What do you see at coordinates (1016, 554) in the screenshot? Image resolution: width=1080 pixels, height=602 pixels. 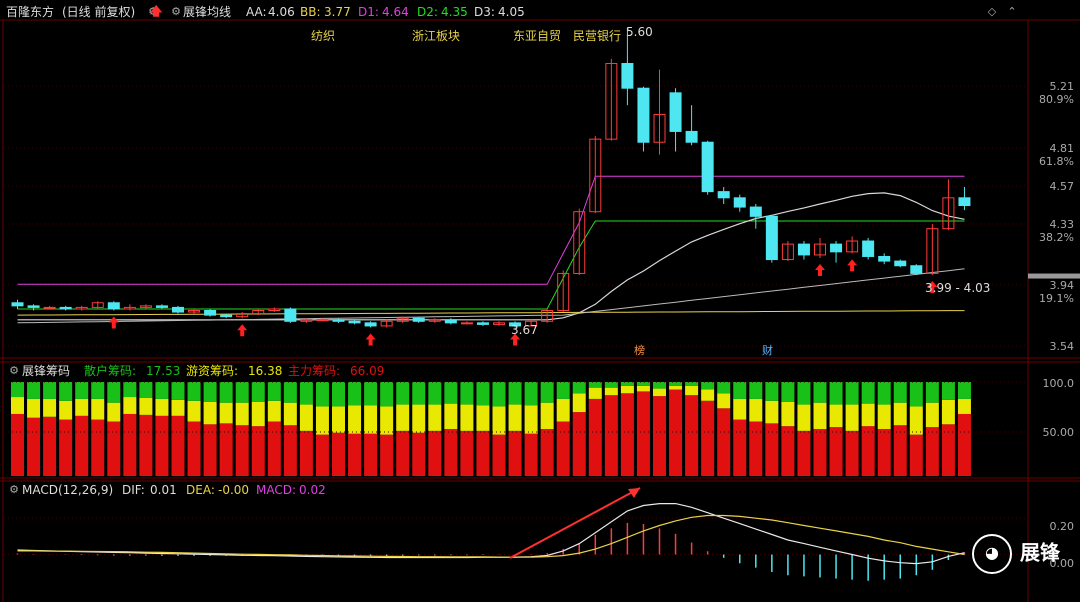 I see `brand-logo: ◕ 展锋` at bounding box center [1016, 554].